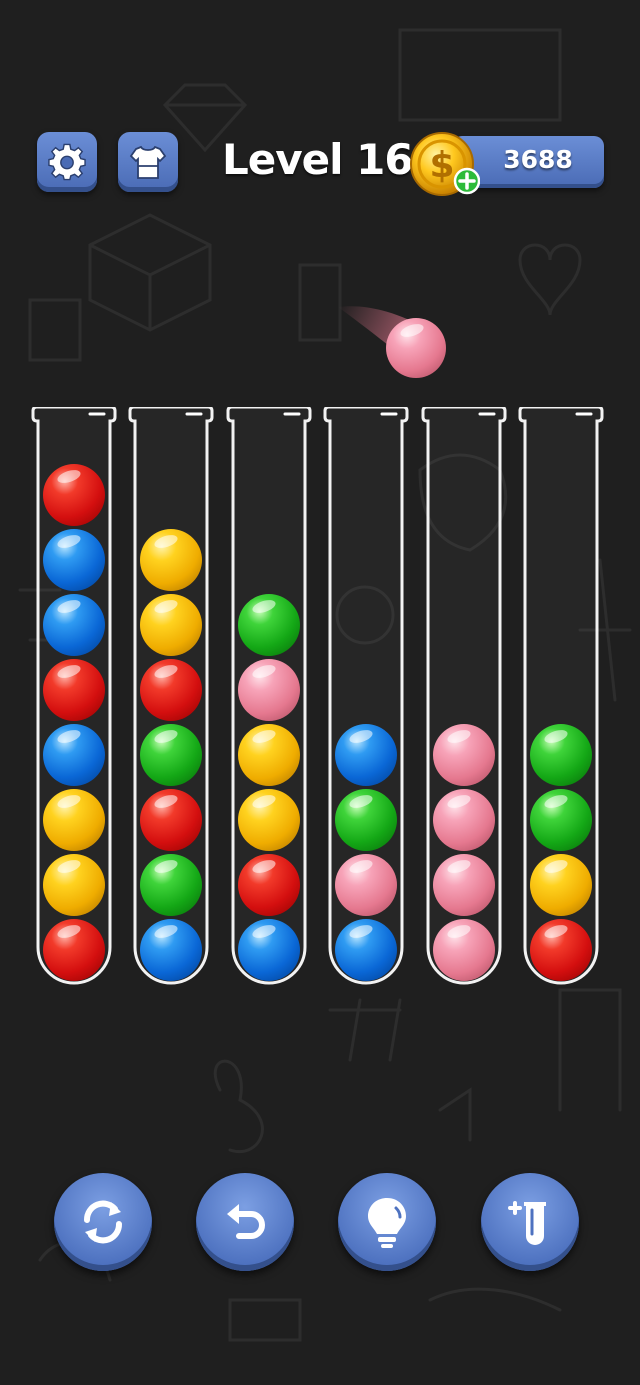 The width and height of the screenshot is (640, 1385). I want to click on hint-button, so click(387, 1222).